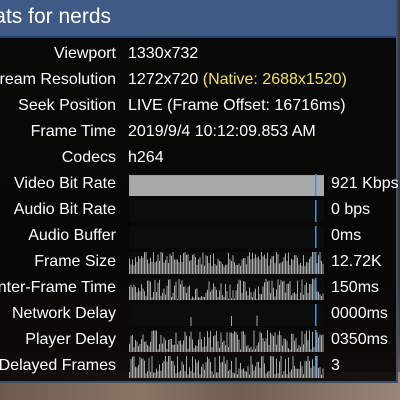 The width and height of the screenshot is (400, 400). Describe the element at coordinates (200, 341) in the screenshot. I see `graph-row-player-delay: Player Delay 0350ms` at that location.